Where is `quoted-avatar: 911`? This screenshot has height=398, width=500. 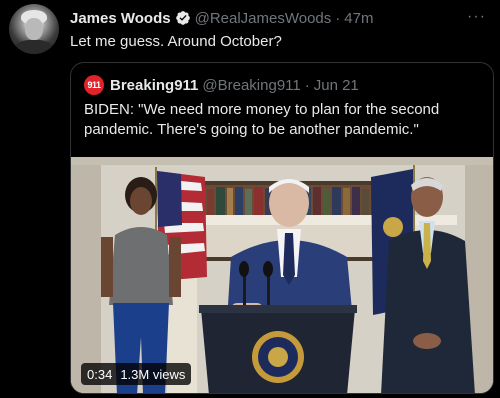
quoted-avatar: 911 is located at coordinates (94, 85).